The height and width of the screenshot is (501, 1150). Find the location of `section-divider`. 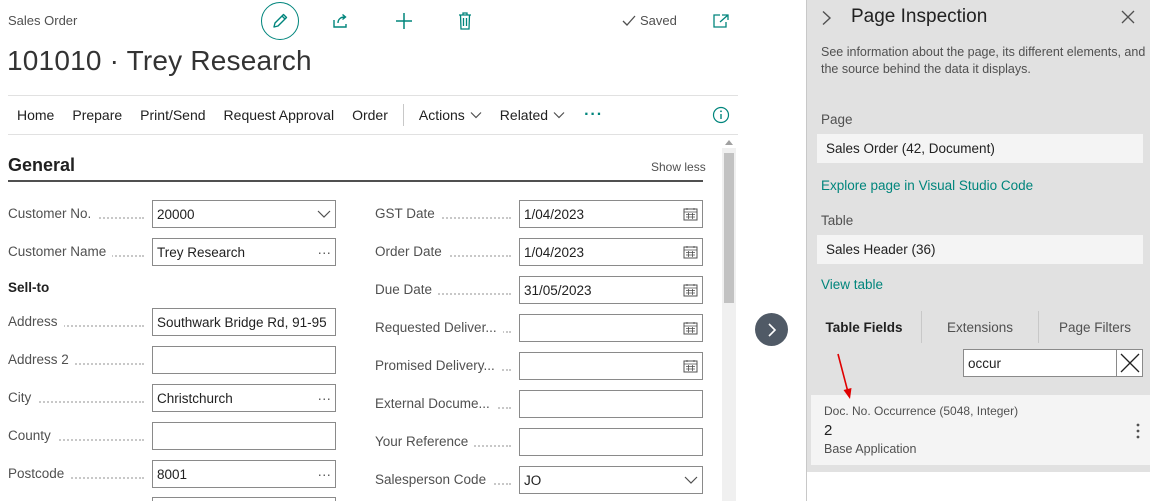

section-divider is located at coordinates (355, 181).